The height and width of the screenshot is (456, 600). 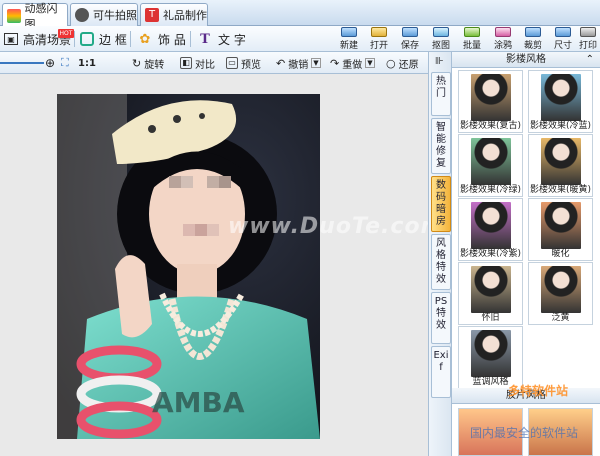 What do you see at coordinates (205, 39) in the screenshot?
I see `text-icon: T` at bounding box center [205, 39].